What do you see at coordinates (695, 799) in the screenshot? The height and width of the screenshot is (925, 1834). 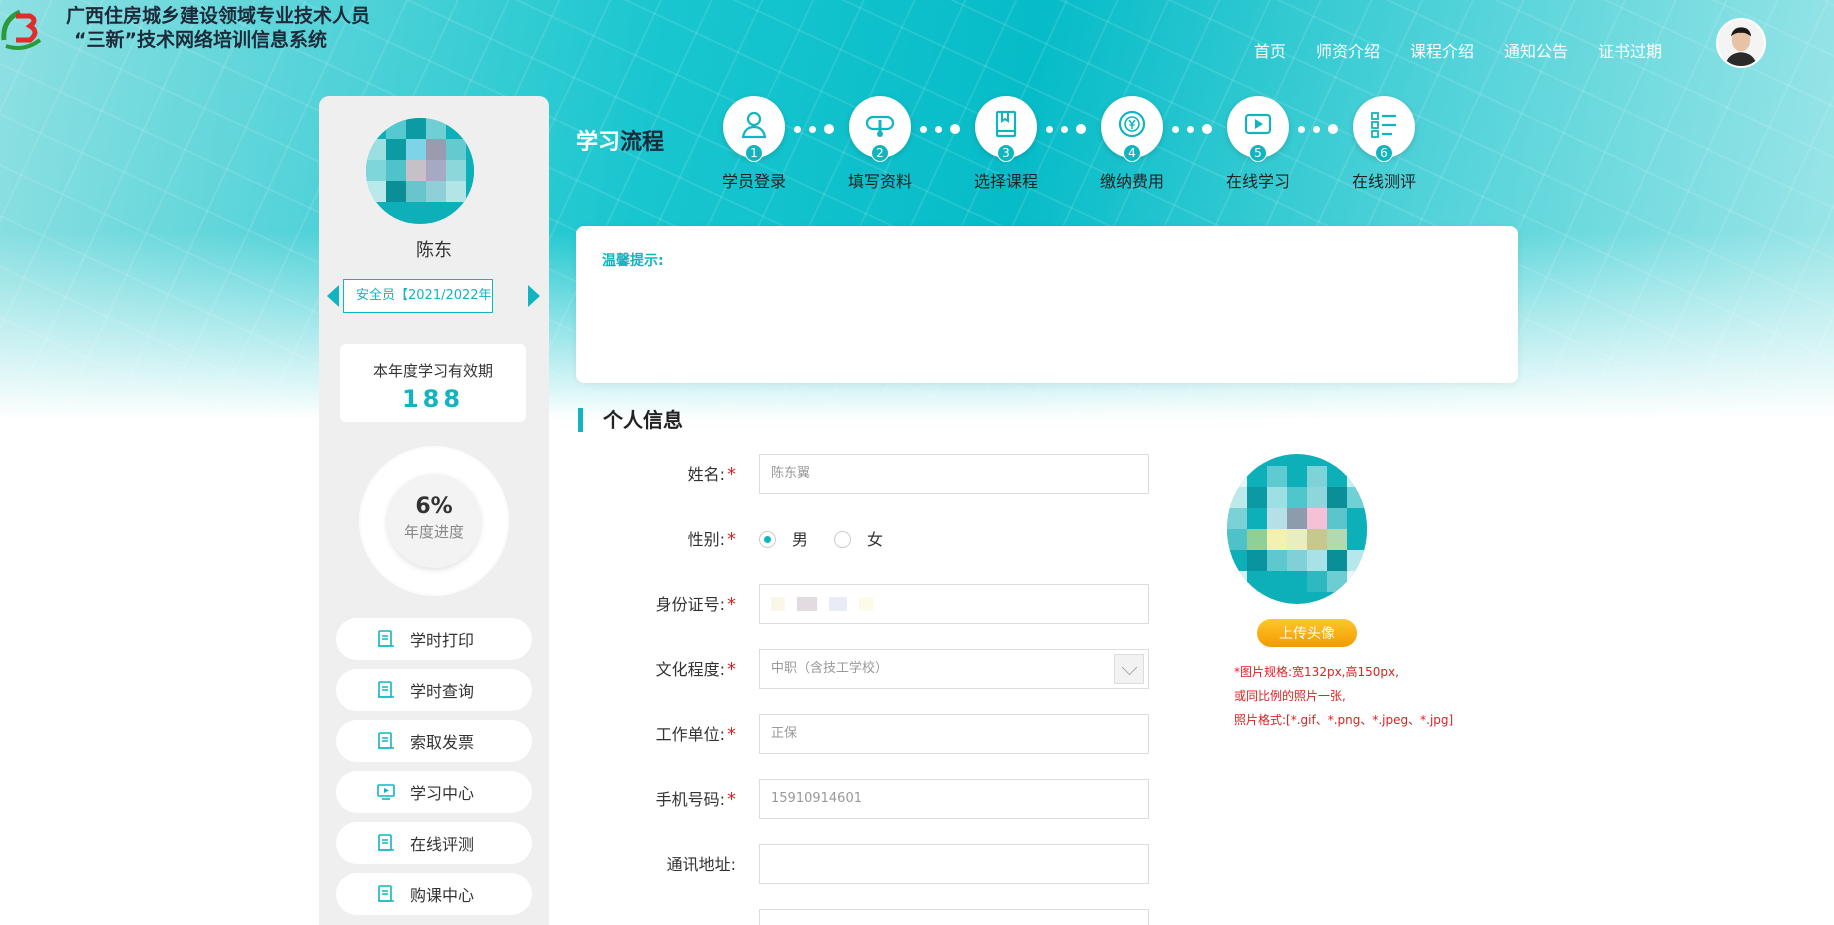 I see `phone-label: 手机号码: *` at bounding box center [695, 799].